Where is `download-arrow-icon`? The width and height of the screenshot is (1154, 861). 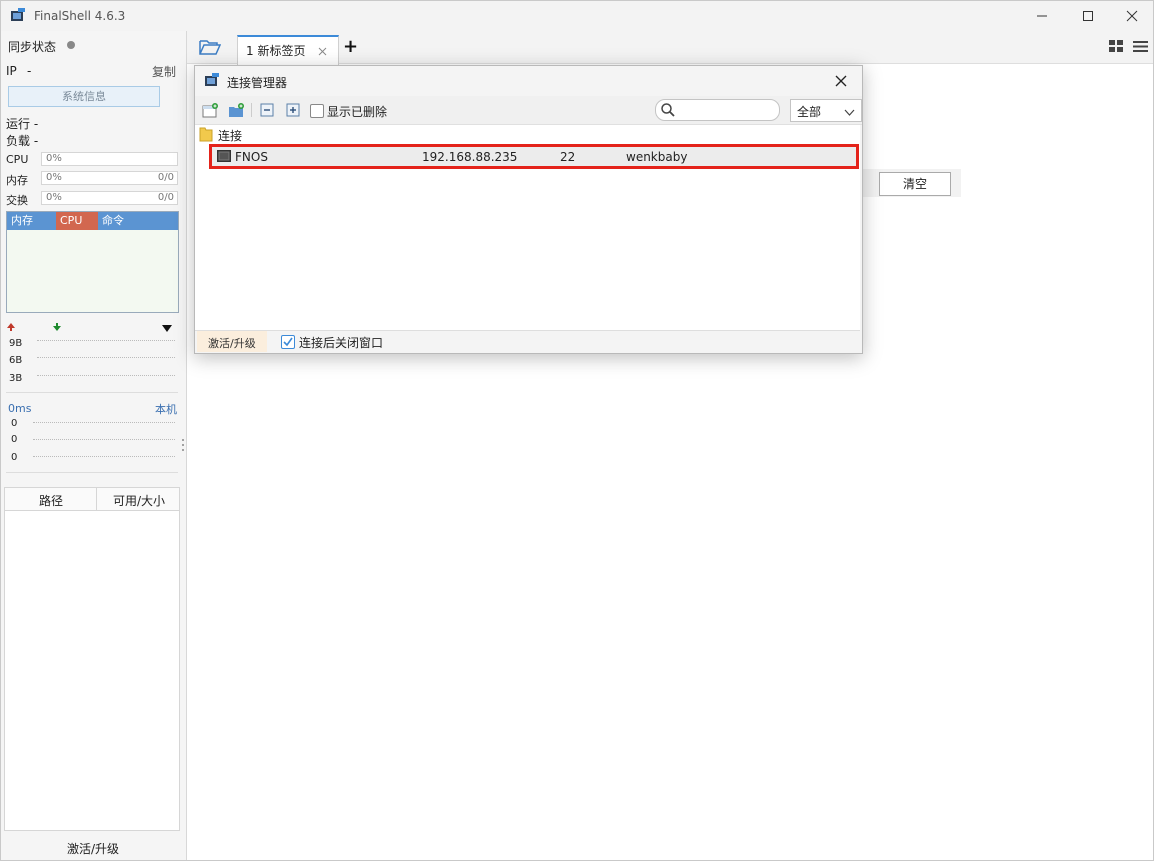 download-arrow-icon is located at coordinates (57, 328).